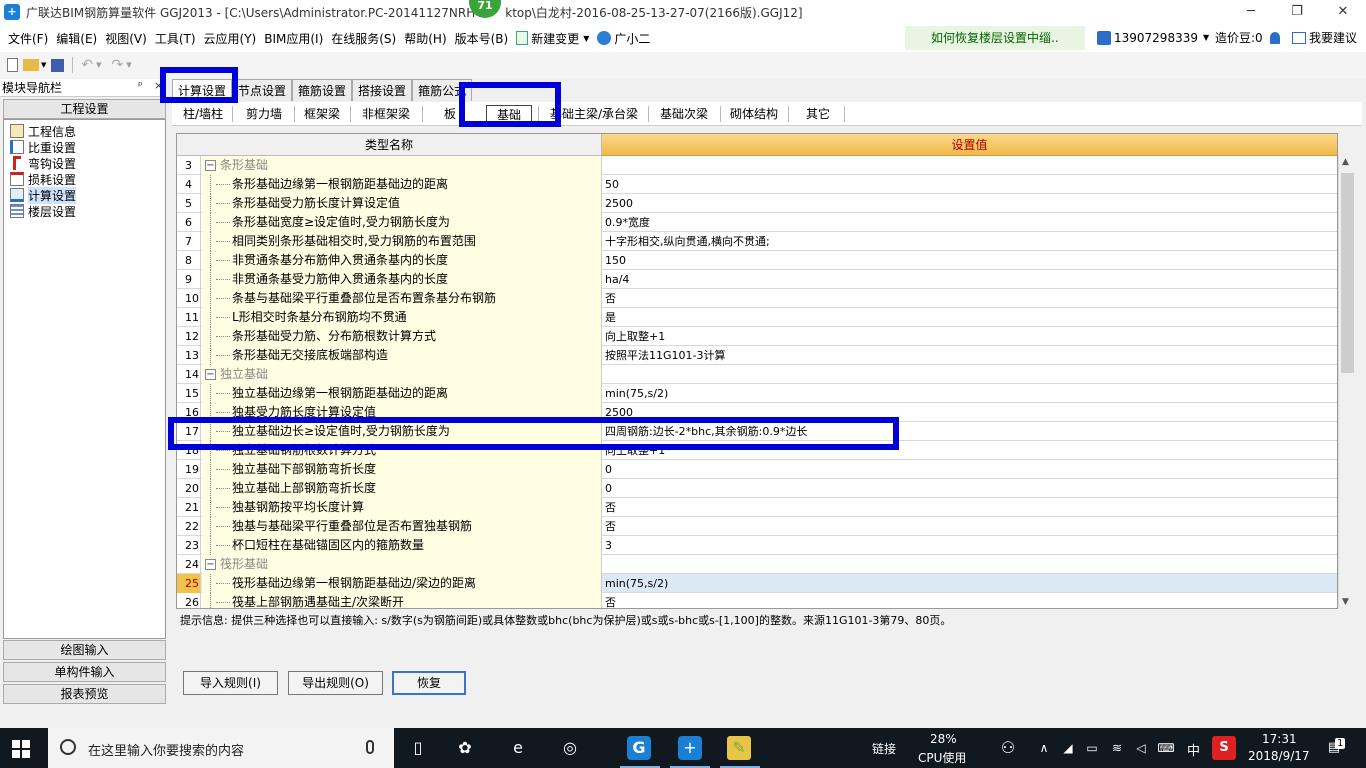  Describe the element at coordinates (970, 184) in the screenshot. I see `row-value-cell: 50` at that location.